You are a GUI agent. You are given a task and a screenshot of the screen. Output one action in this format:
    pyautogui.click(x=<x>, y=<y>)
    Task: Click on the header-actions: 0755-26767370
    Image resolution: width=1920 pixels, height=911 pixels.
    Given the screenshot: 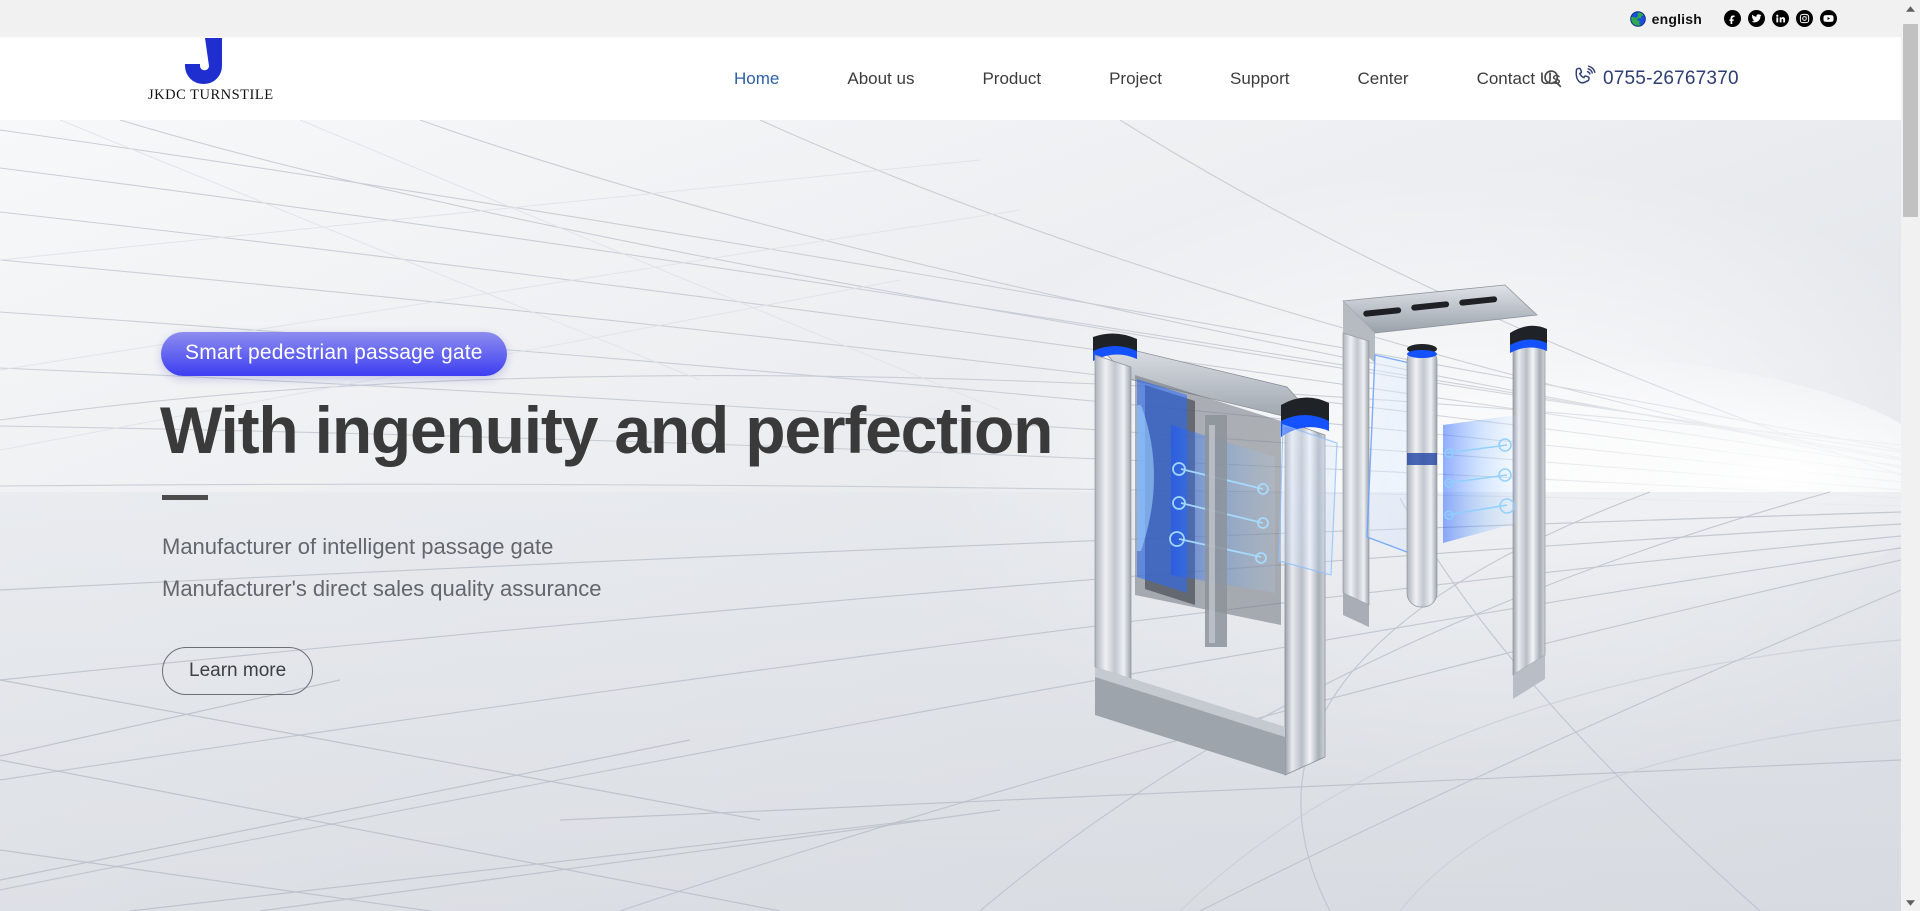 What is the action you would take?
    pyautogui.click(x=1639, y=78)
    